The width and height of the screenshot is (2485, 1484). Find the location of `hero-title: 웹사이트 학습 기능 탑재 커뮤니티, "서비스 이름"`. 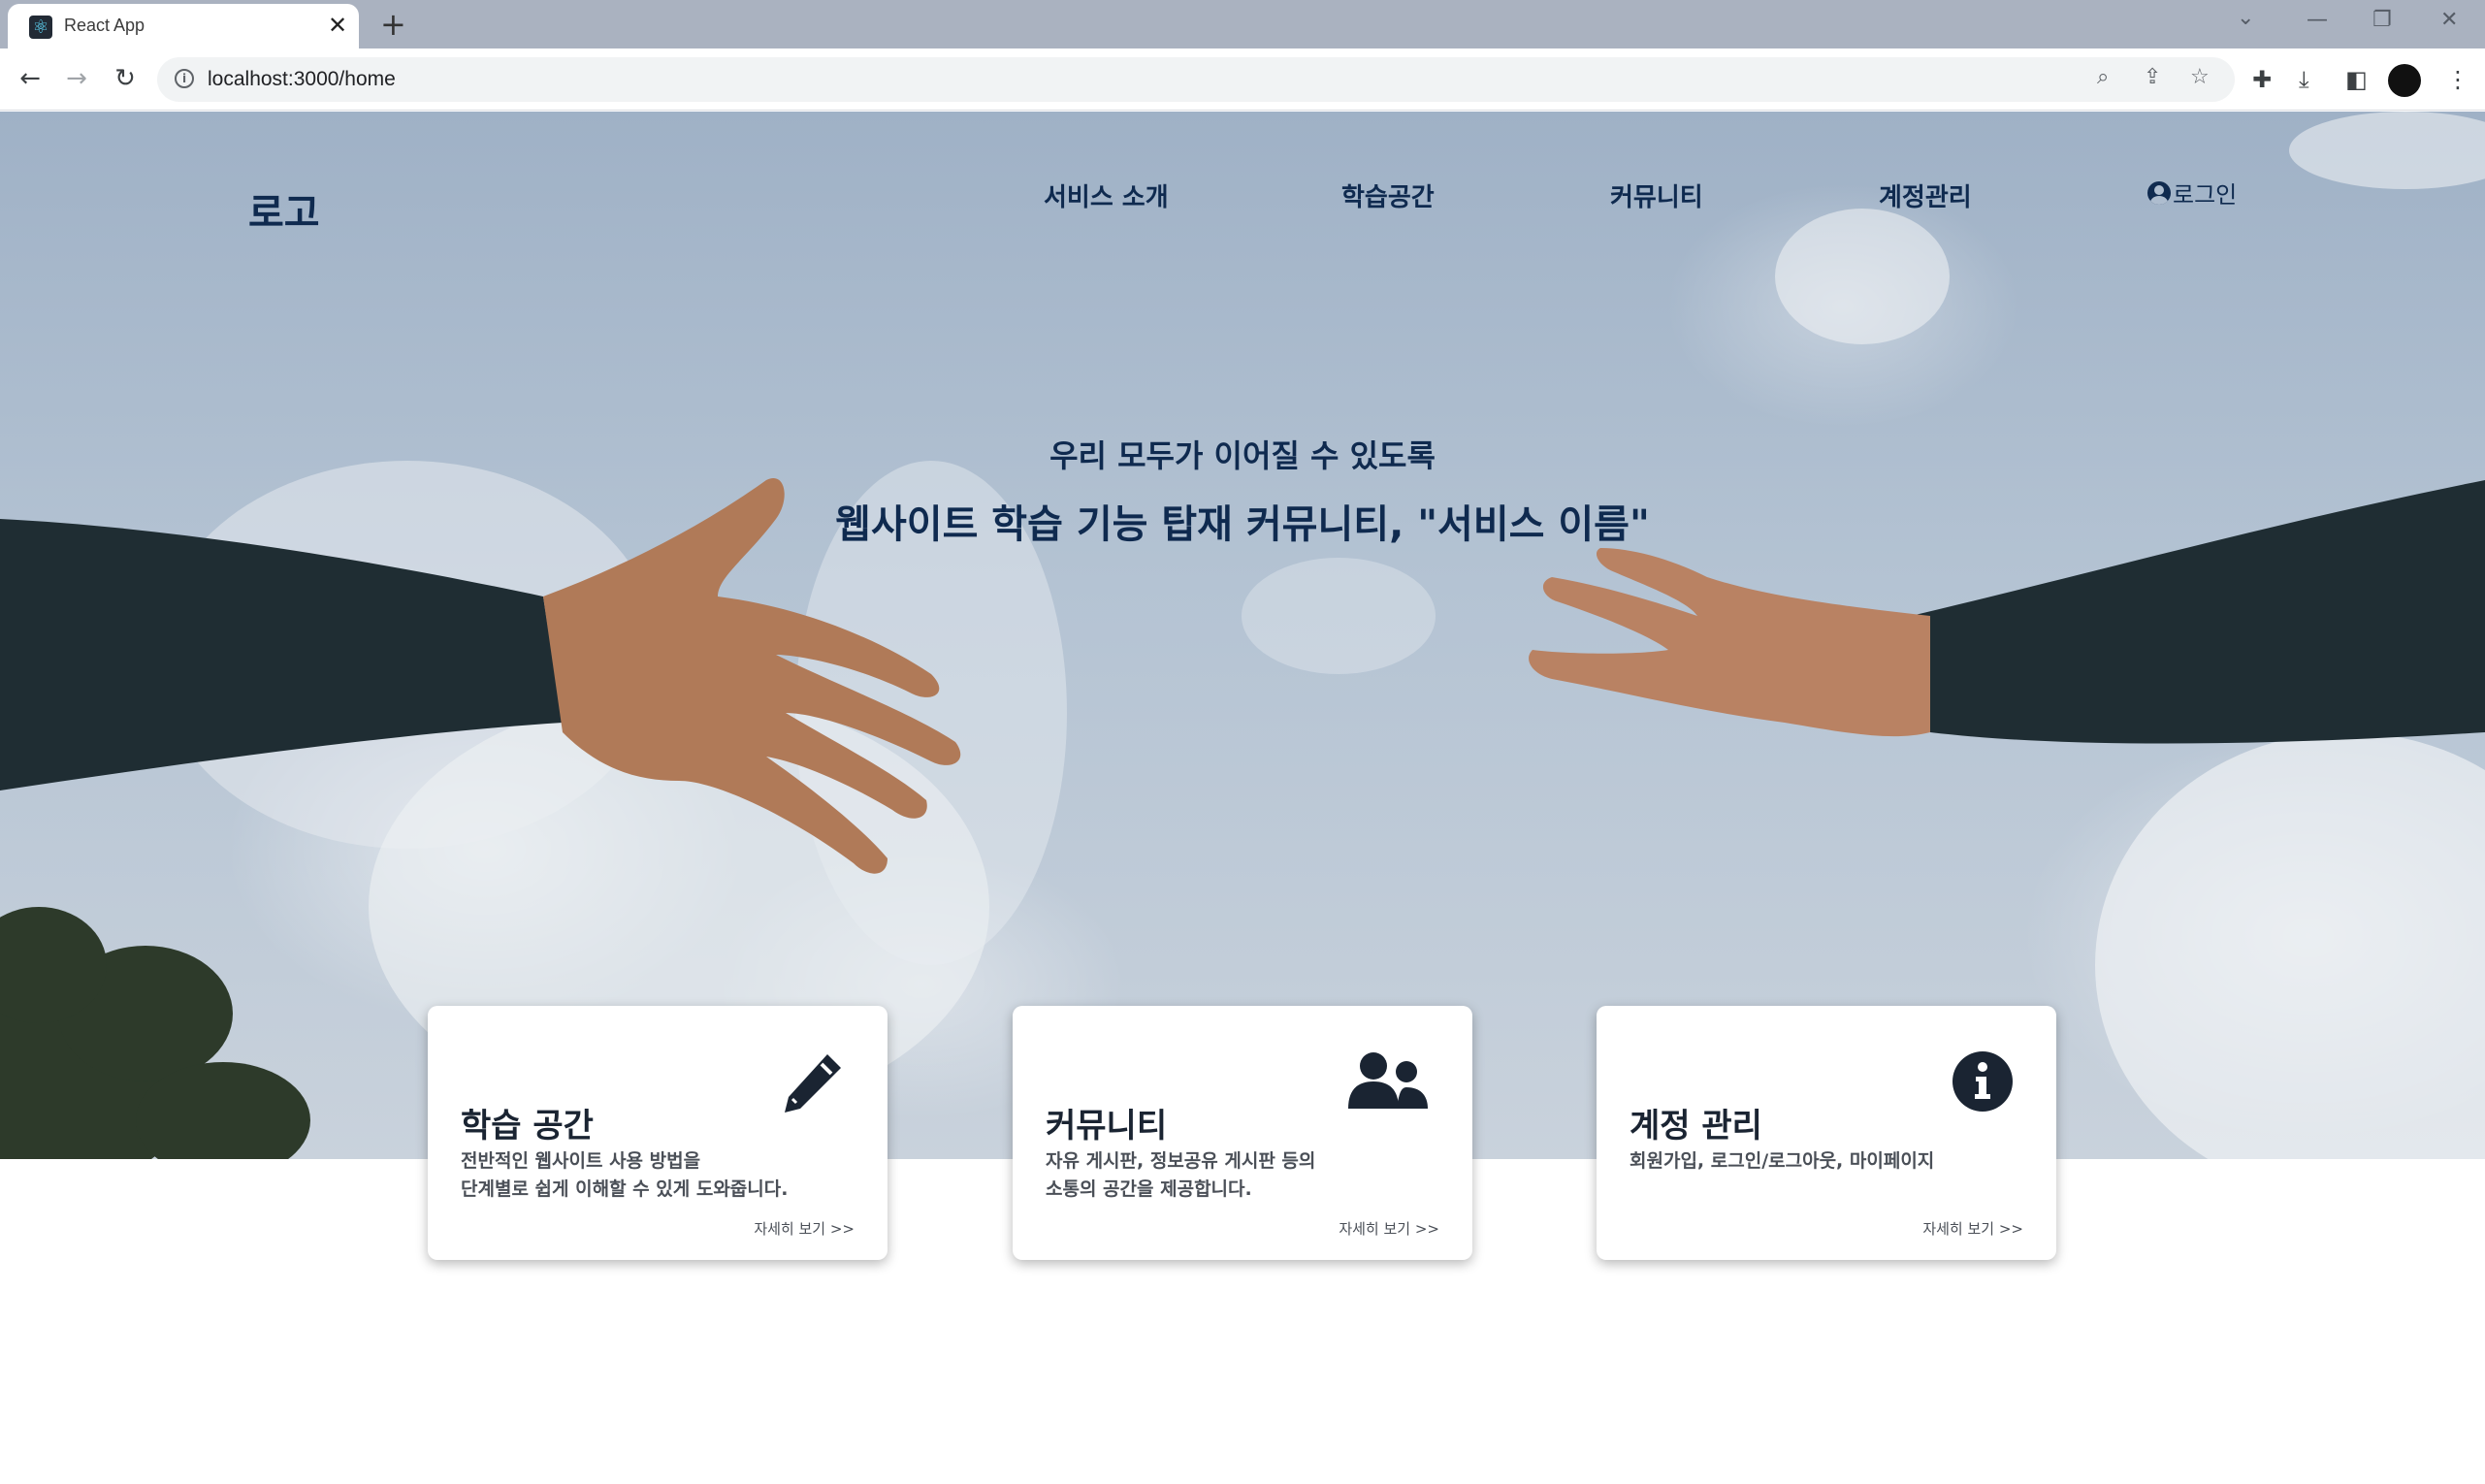

hero-title: 웹사이트 학습 기능 탑재 커뮤니티, "서비스 이름" is located at coordinates (1242, 524).